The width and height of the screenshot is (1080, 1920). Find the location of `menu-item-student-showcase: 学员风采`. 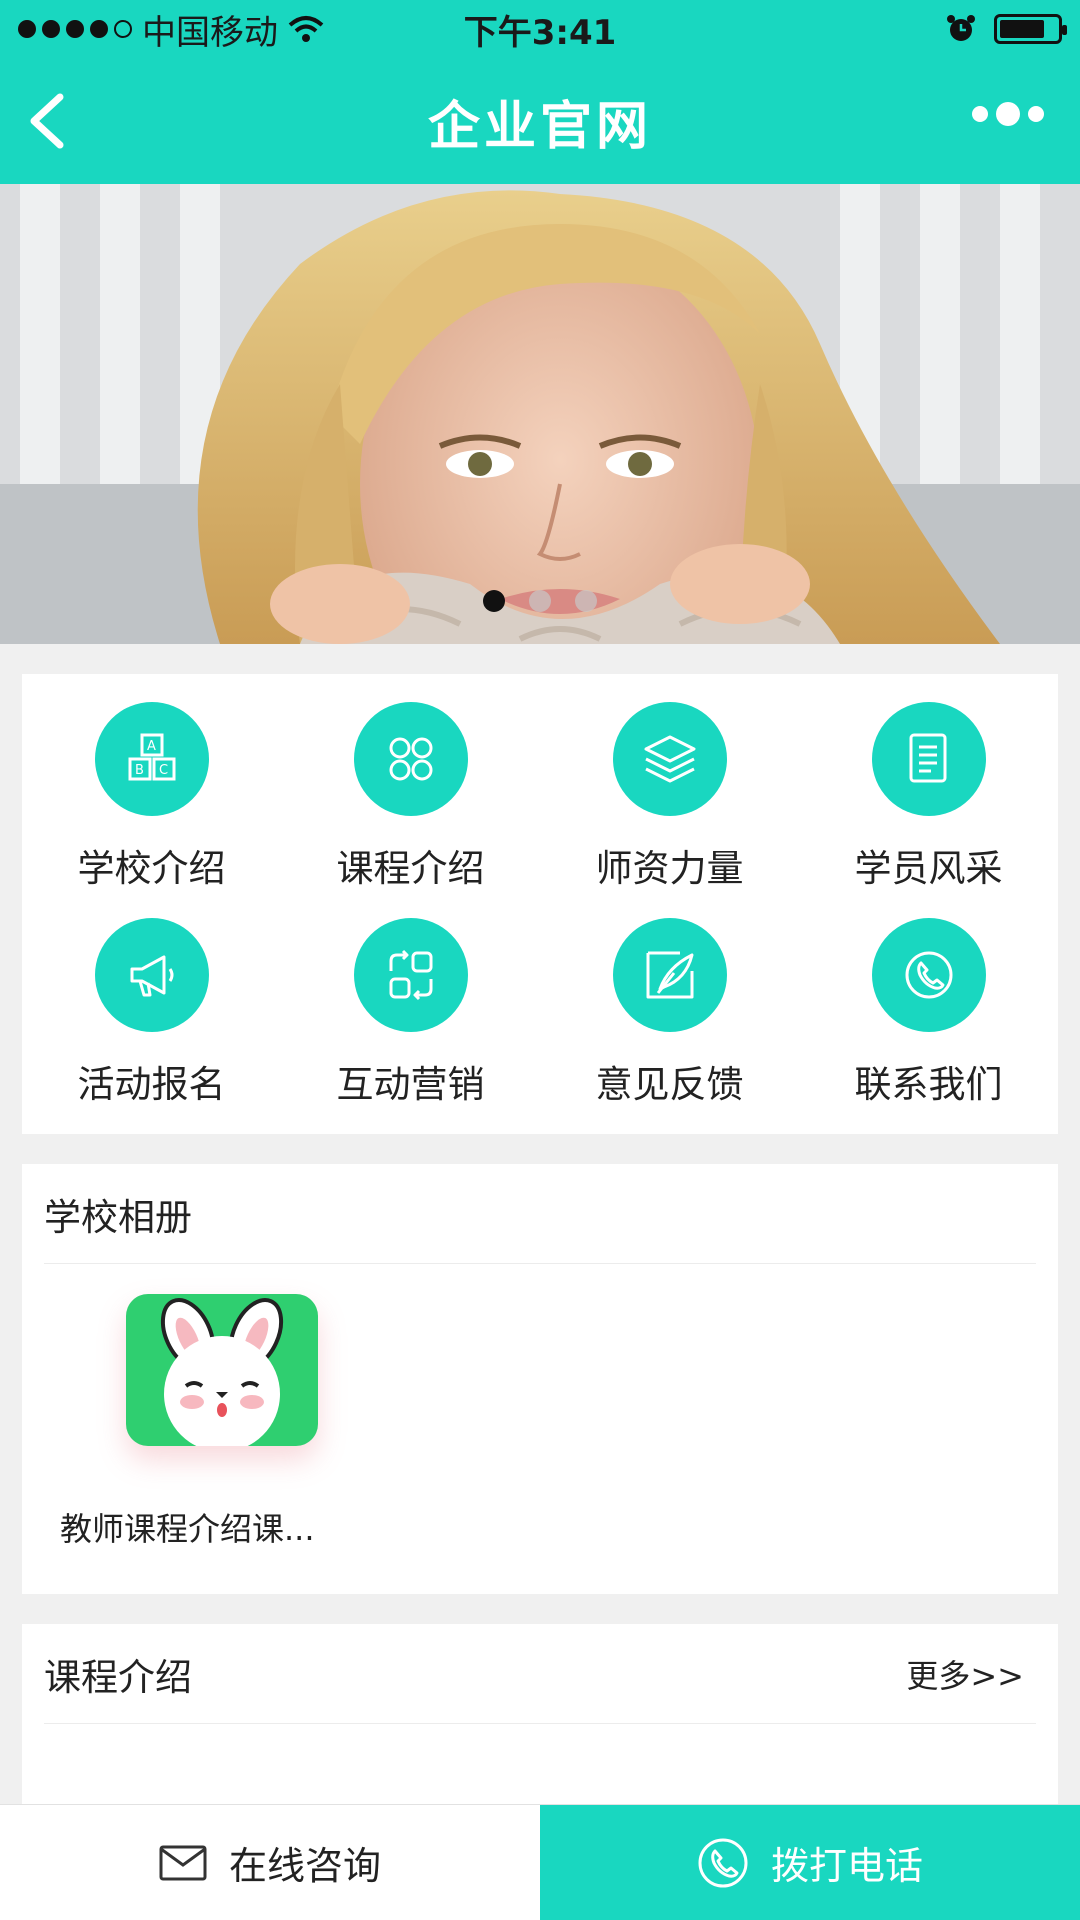

menu-item-student-showcase: 学员风采 is located at coordinates (928, 810).